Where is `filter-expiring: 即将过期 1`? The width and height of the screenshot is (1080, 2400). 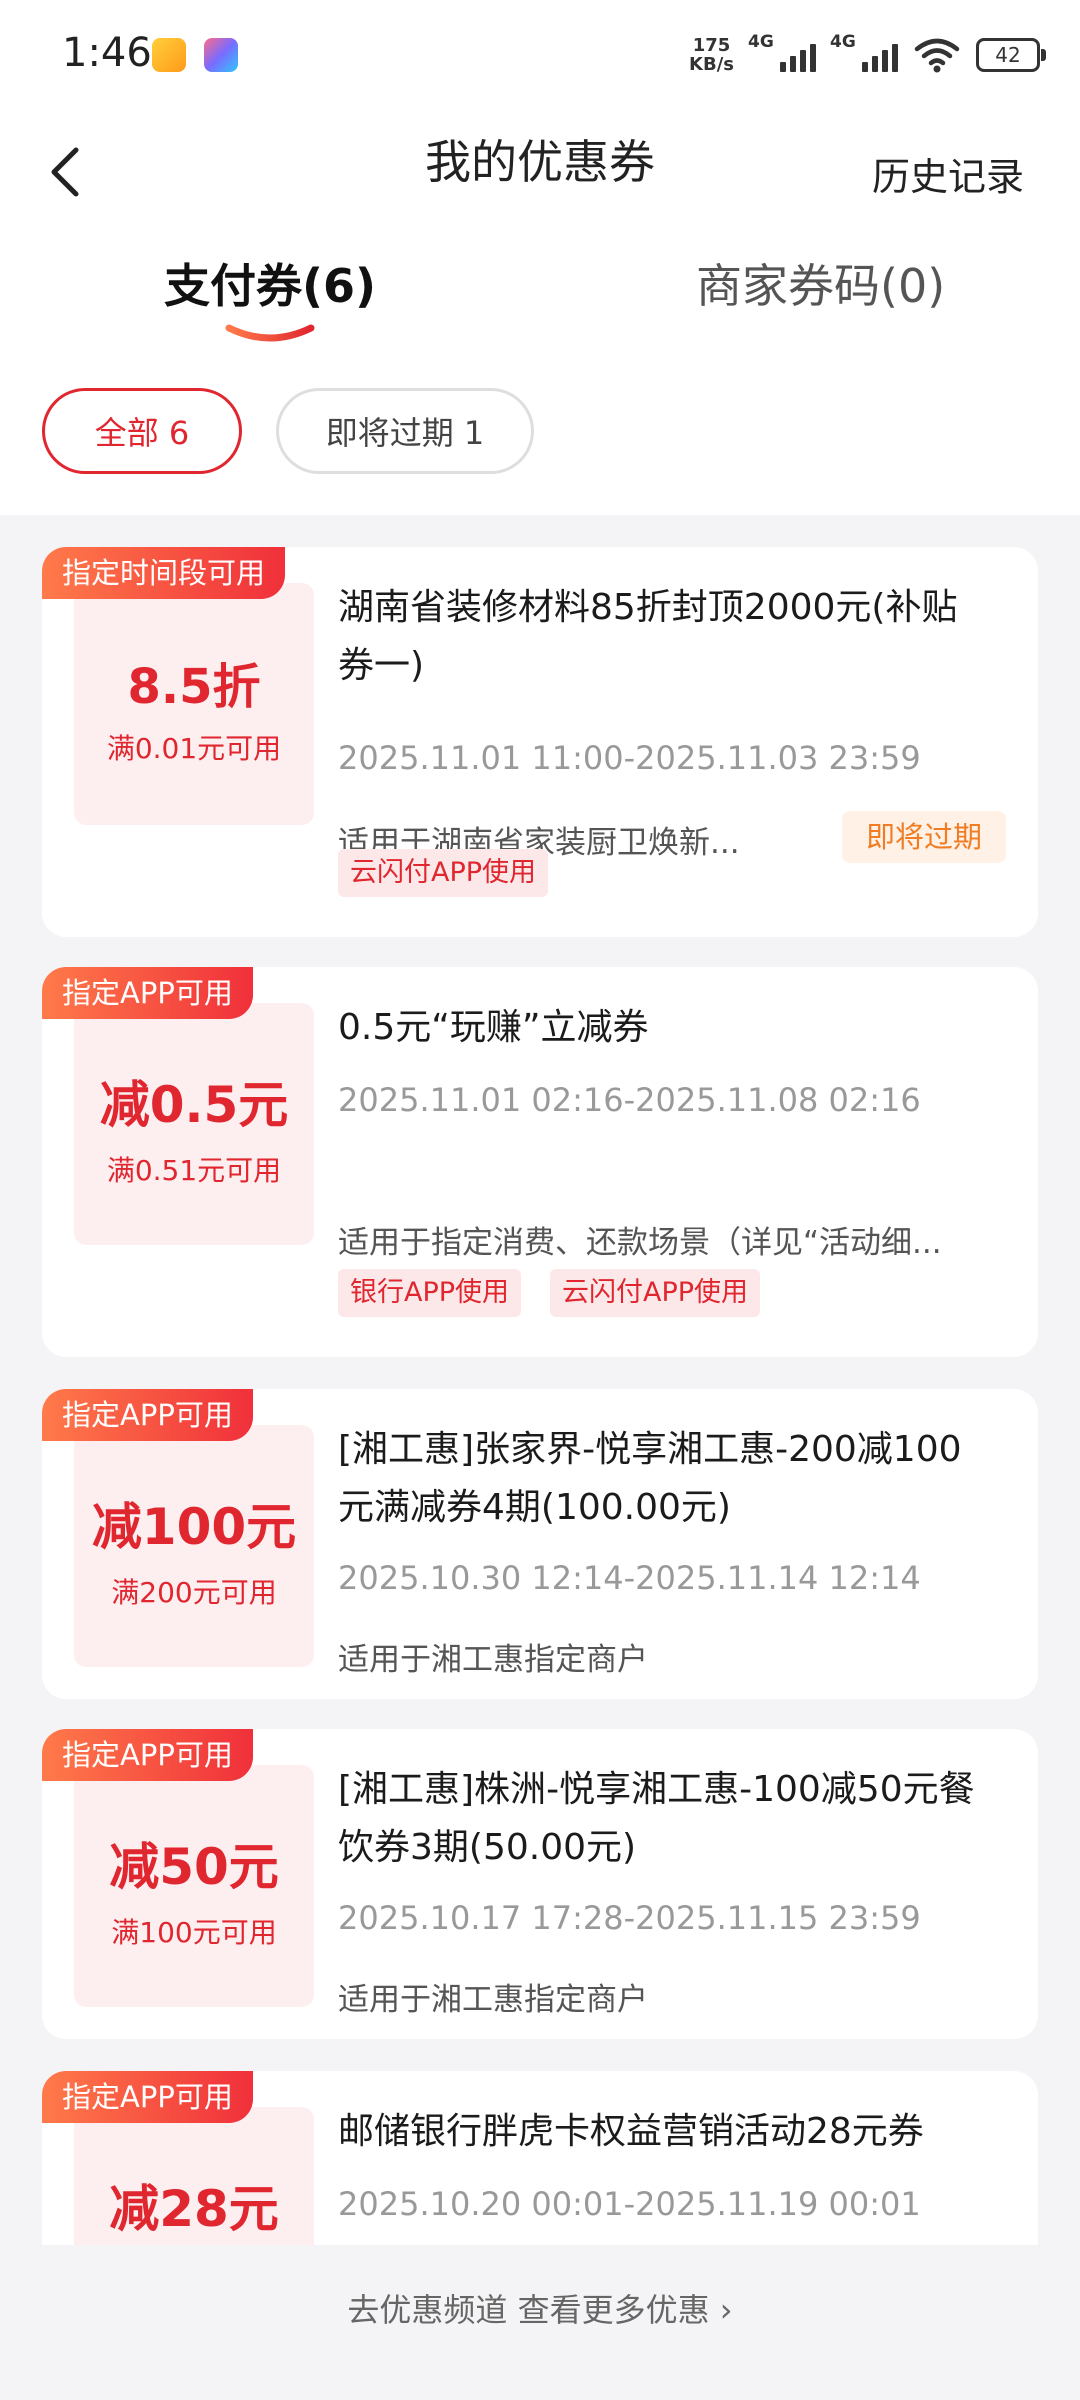 filter-expiring: 即将过期 1 is located at coordinates (405, 431).